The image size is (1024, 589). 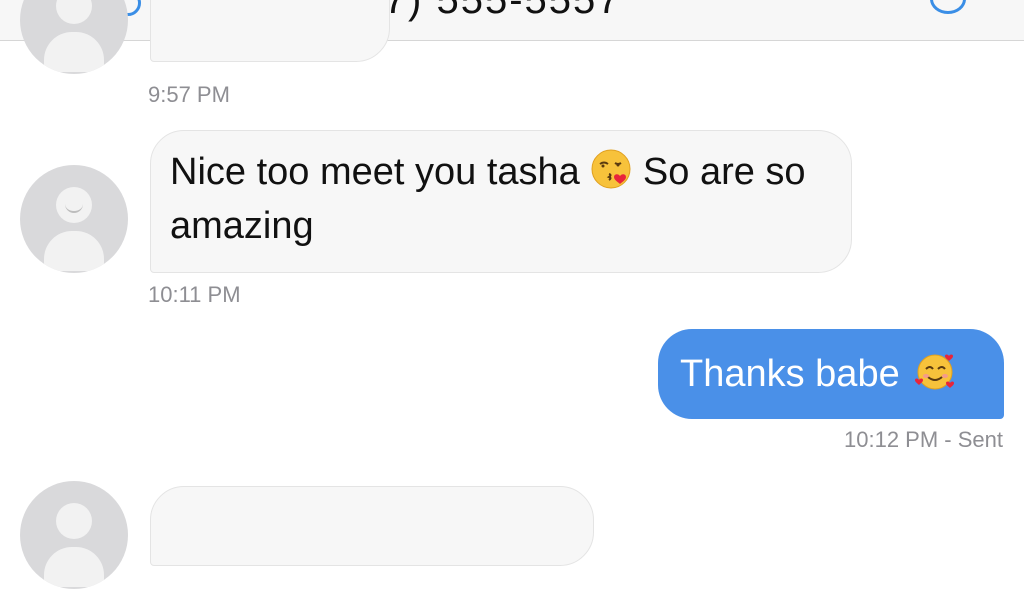 I want to click on smiling-with-hearts-emoji-icon, so click(x=935, y=372).